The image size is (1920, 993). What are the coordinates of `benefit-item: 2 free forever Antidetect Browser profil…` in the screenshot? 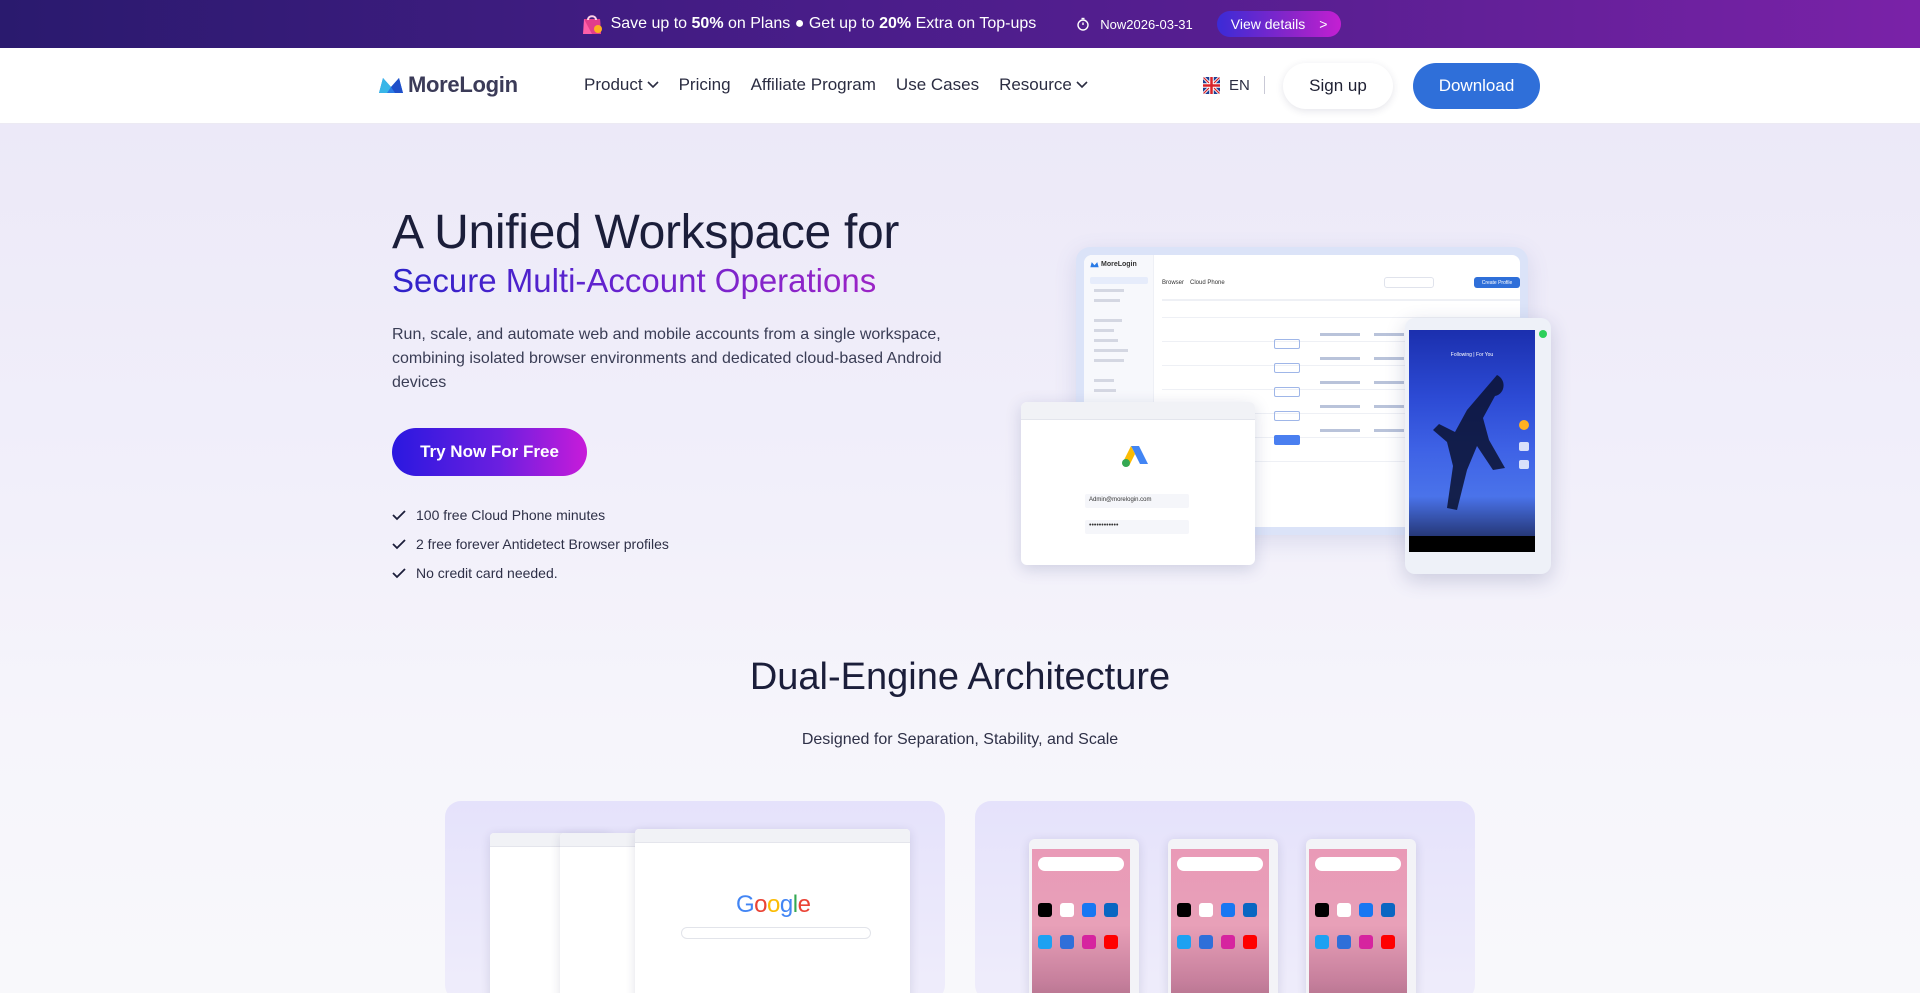 It's located at (530, 543).